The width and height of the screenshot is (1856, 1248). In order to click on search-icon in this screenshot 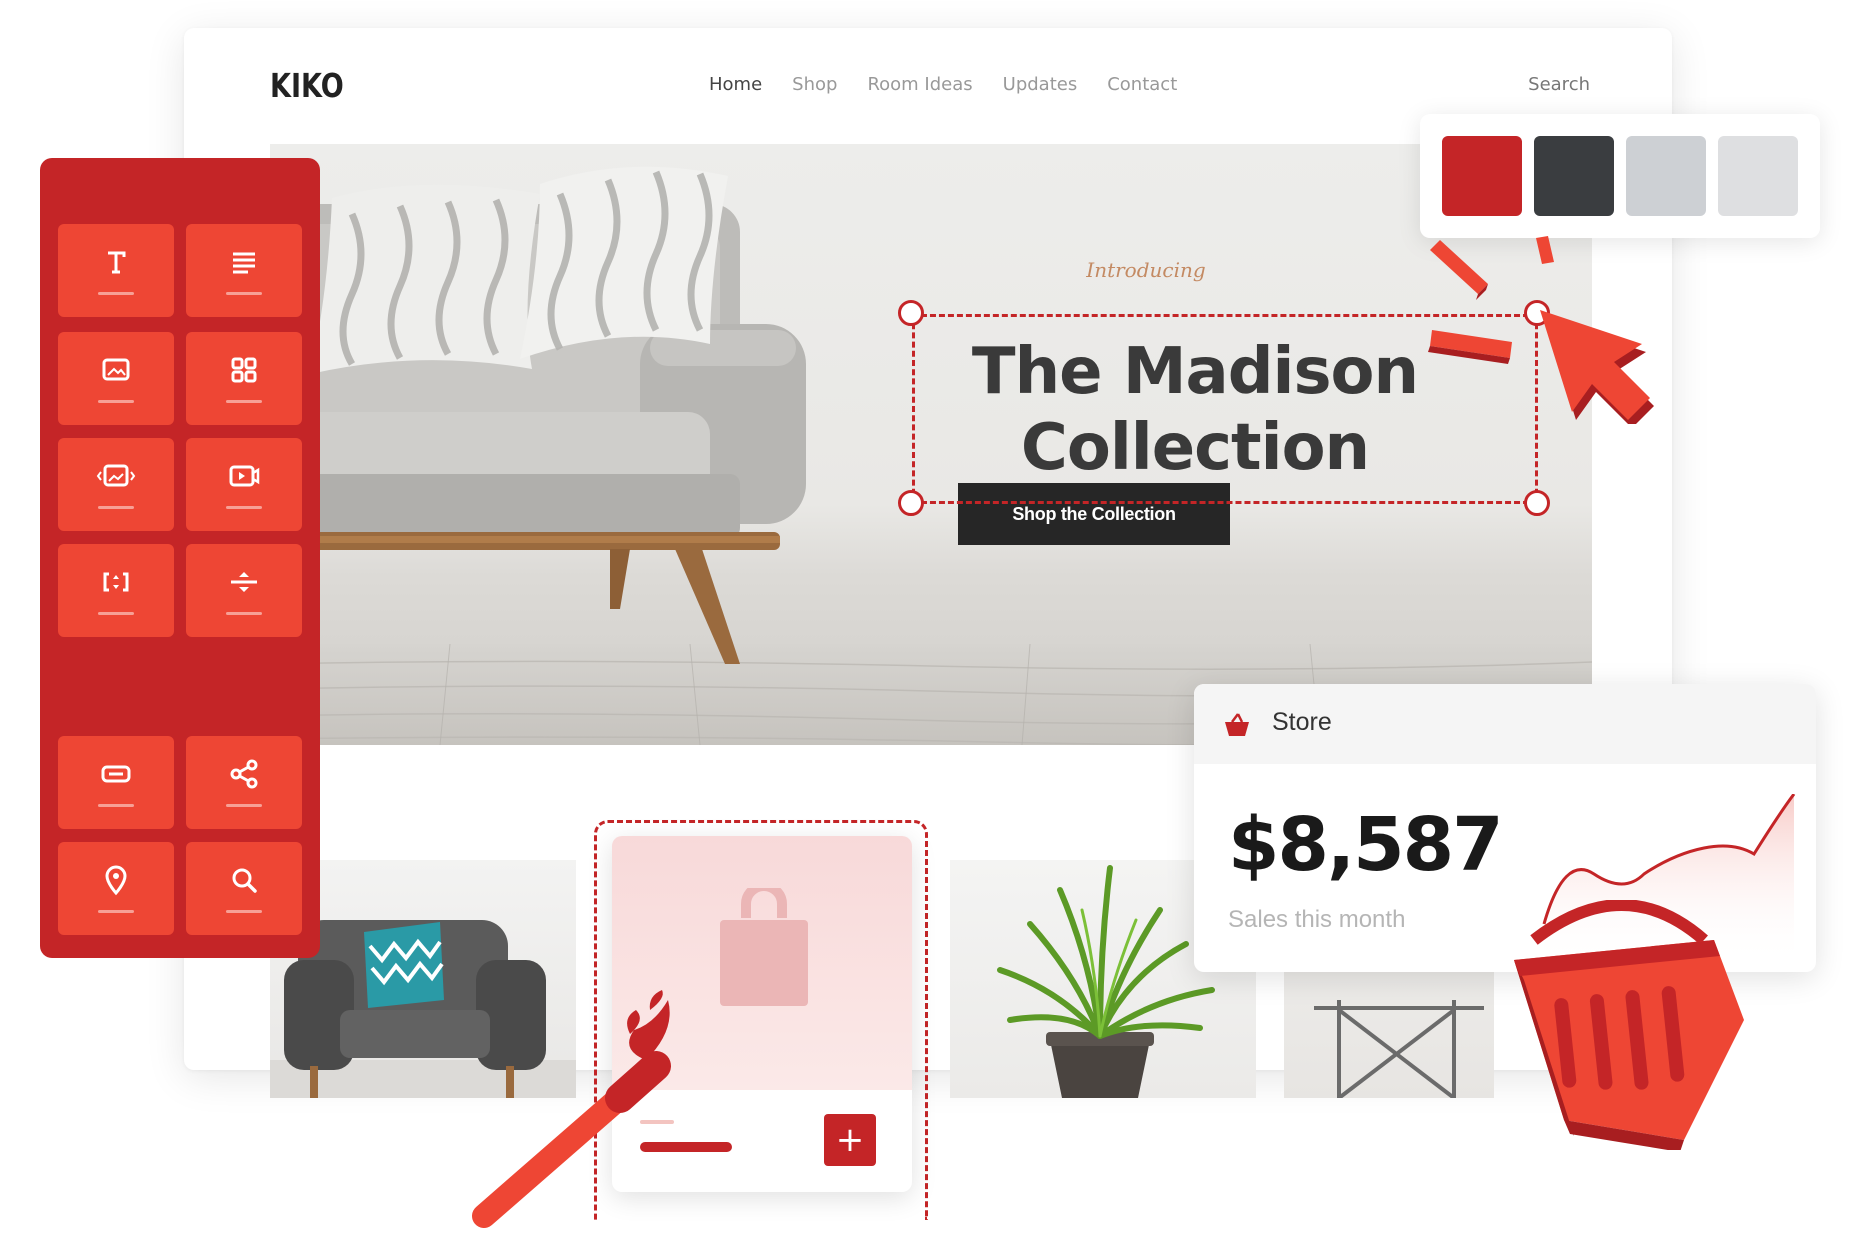, I will do `click(244, 880)`.